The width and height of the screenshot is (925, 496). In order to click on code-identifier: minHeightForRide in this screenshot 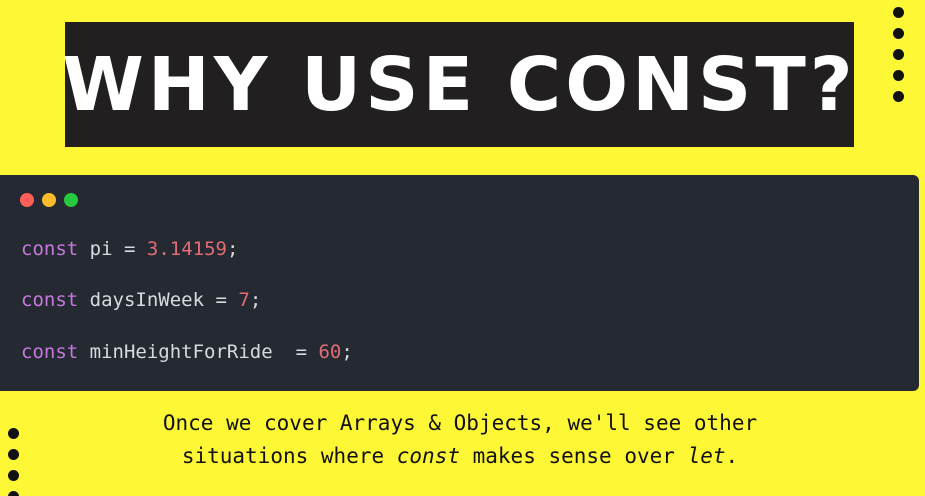, I will do `click(181, 352)`.